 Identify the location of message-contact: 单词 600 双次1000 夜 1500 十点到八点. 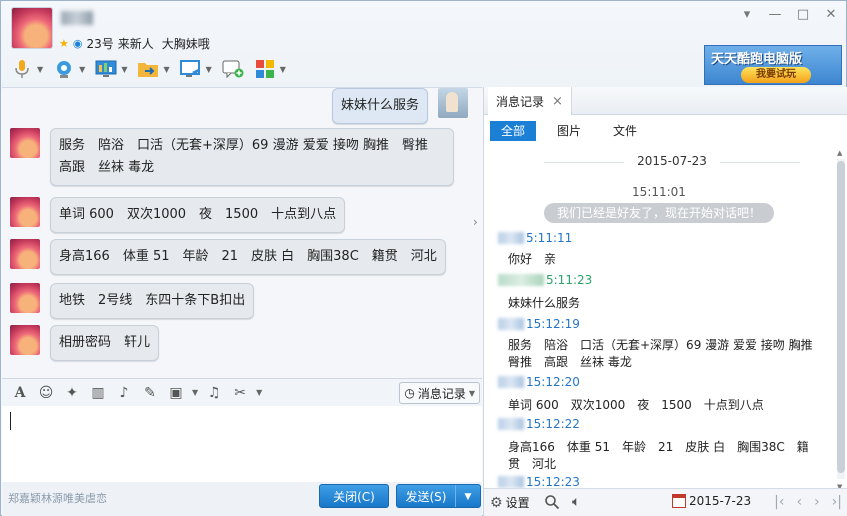
(178, 215).